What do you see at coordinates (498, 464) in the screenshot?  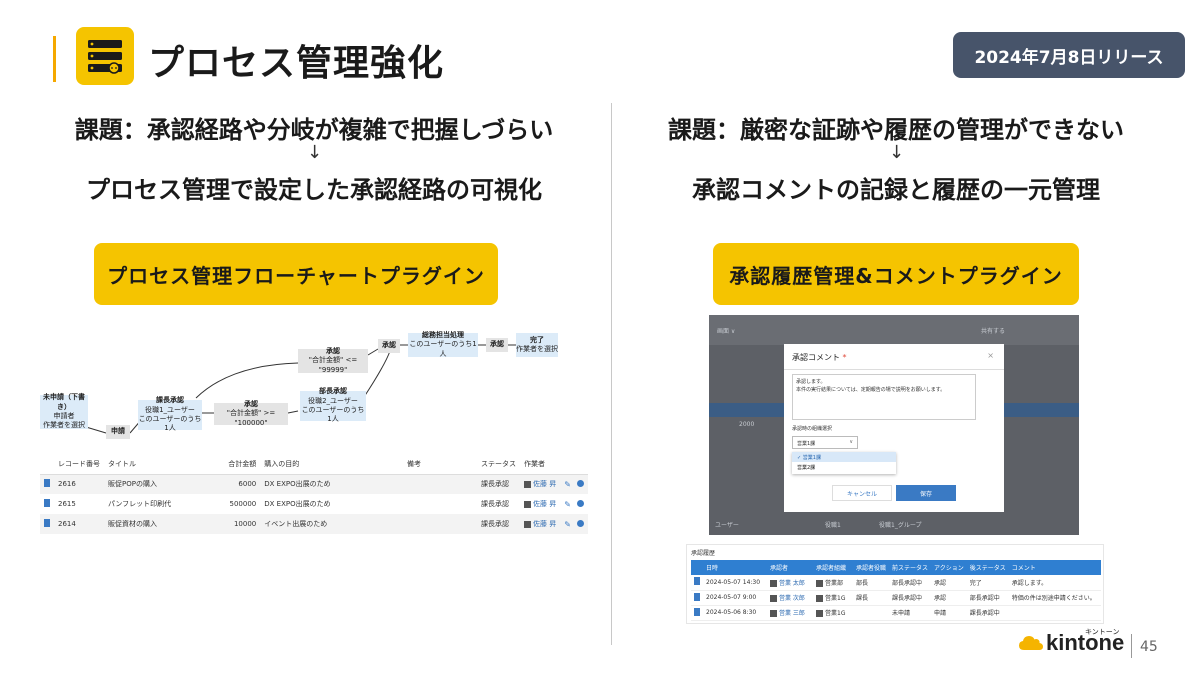 I see `table-header-cell: ステータス` at bounding box center [498, 464].